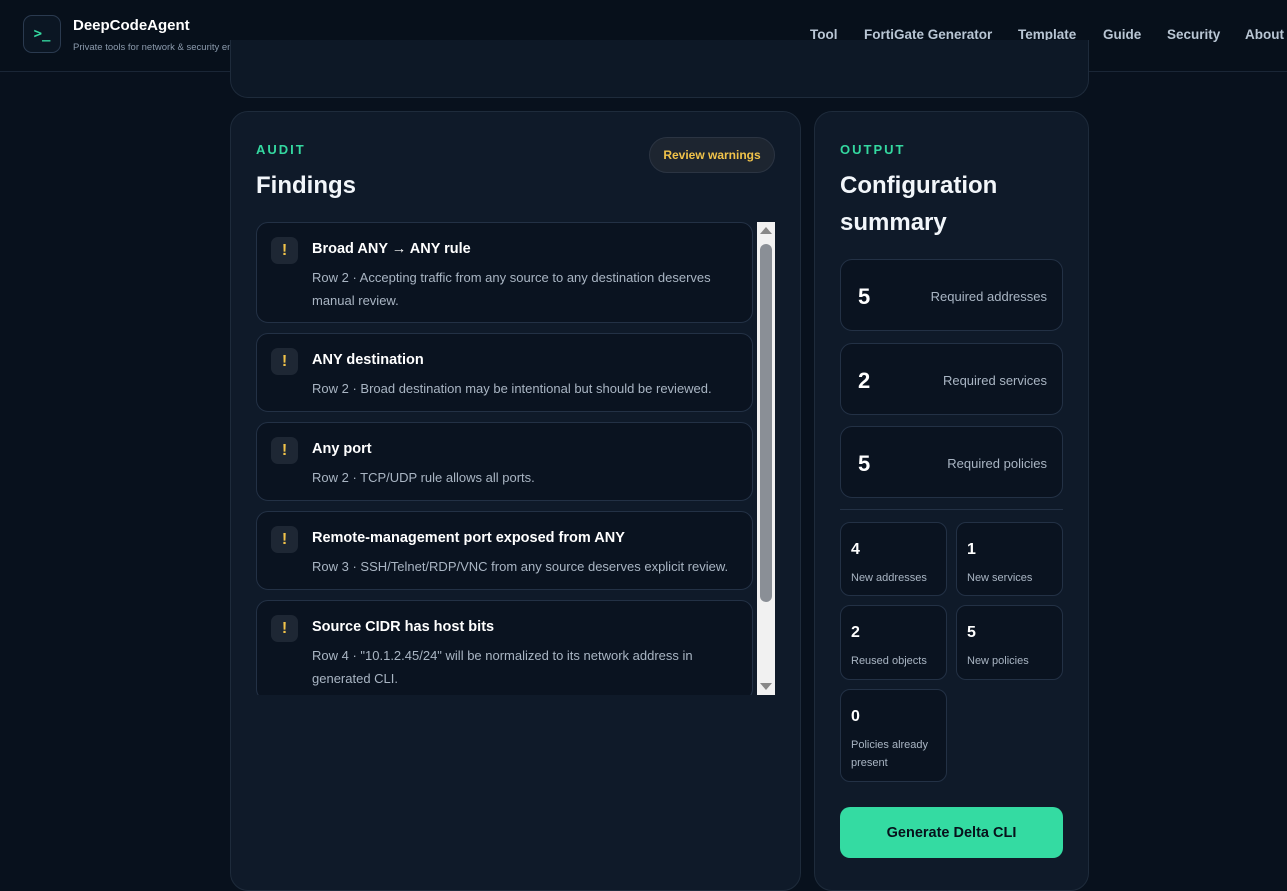 The height and width of the screenshot is (891, 1287). I want to click on stat-value: 1, so click(971, 549).